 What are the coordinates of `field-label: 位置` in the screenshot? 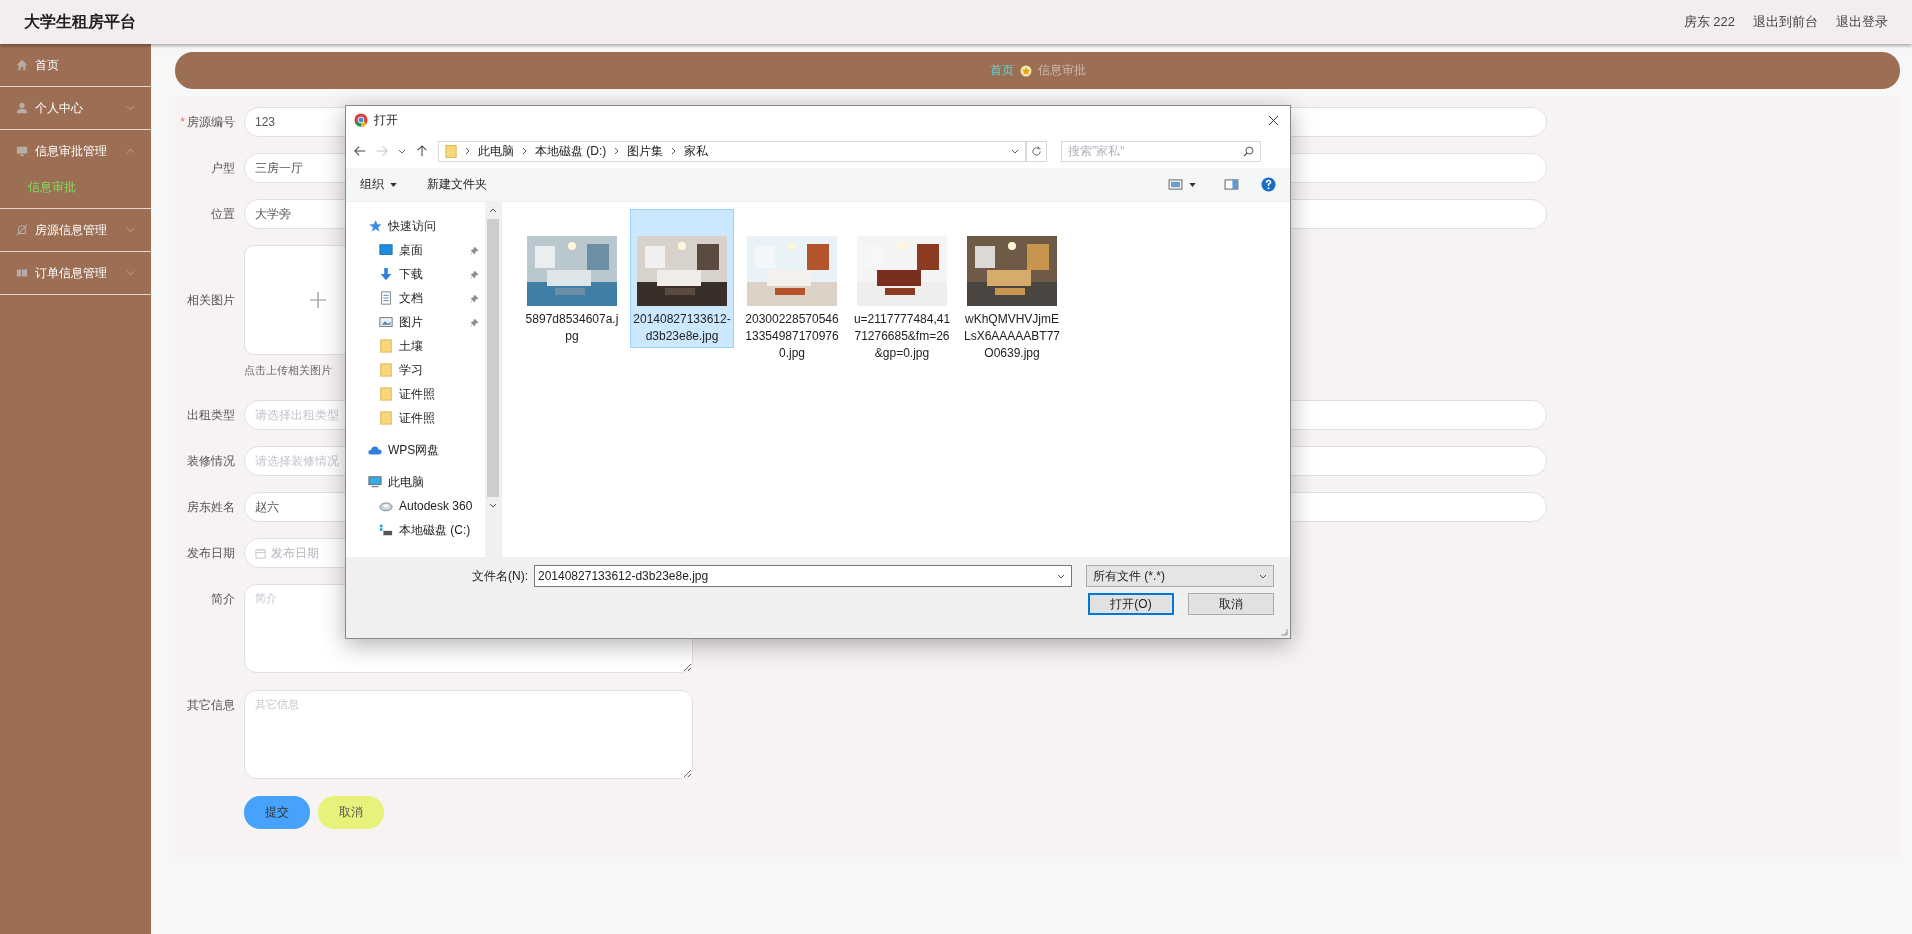 It's located at (223, 214).